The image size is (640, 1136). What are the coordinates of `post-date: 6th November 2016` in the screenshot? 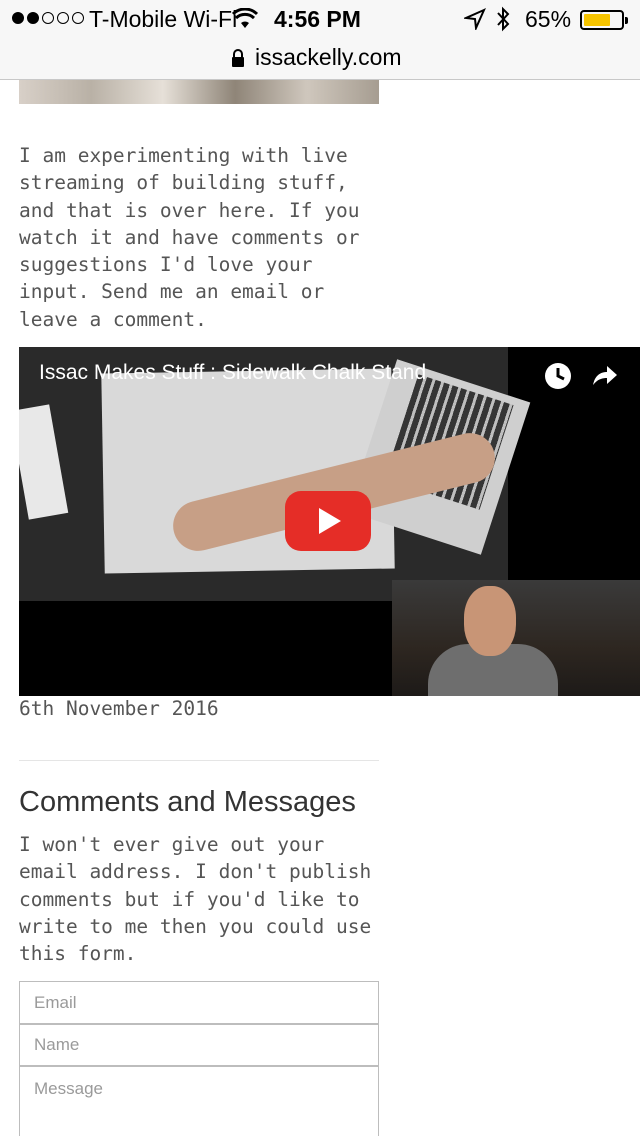 It's located at (119, 708).